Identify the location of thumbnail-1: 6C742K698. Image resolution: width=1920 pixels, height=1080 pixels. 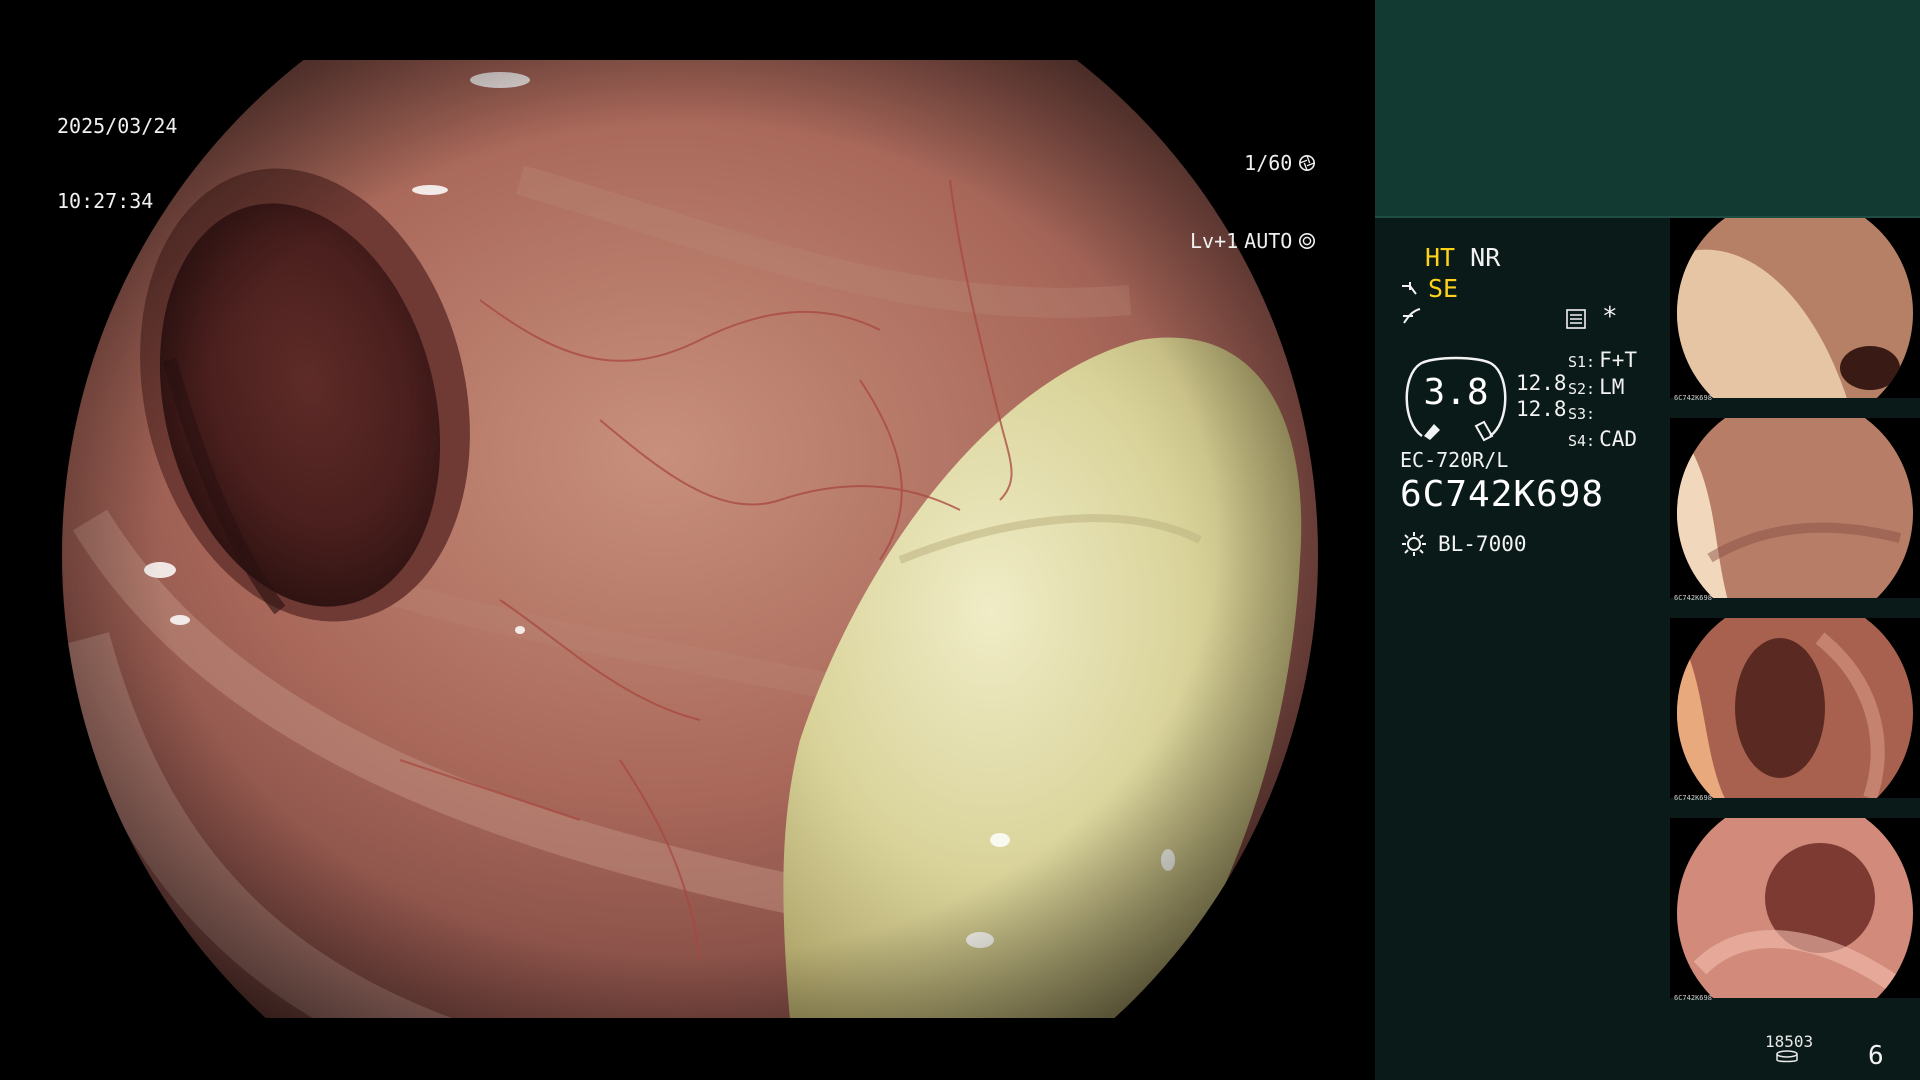
(1795, 313).